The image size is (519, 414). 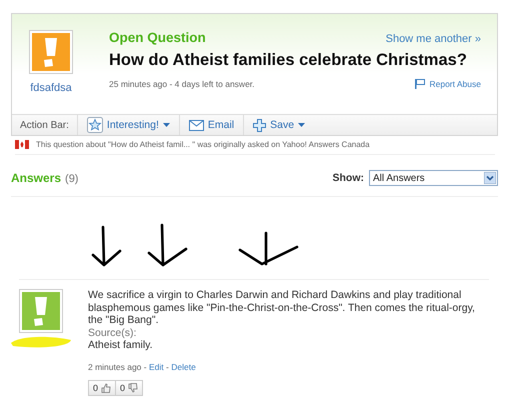 What do you see at coordinates (121, 345) in the screenshot?
I see `source-text: Atheist family.` at bounding box center [121, 345].